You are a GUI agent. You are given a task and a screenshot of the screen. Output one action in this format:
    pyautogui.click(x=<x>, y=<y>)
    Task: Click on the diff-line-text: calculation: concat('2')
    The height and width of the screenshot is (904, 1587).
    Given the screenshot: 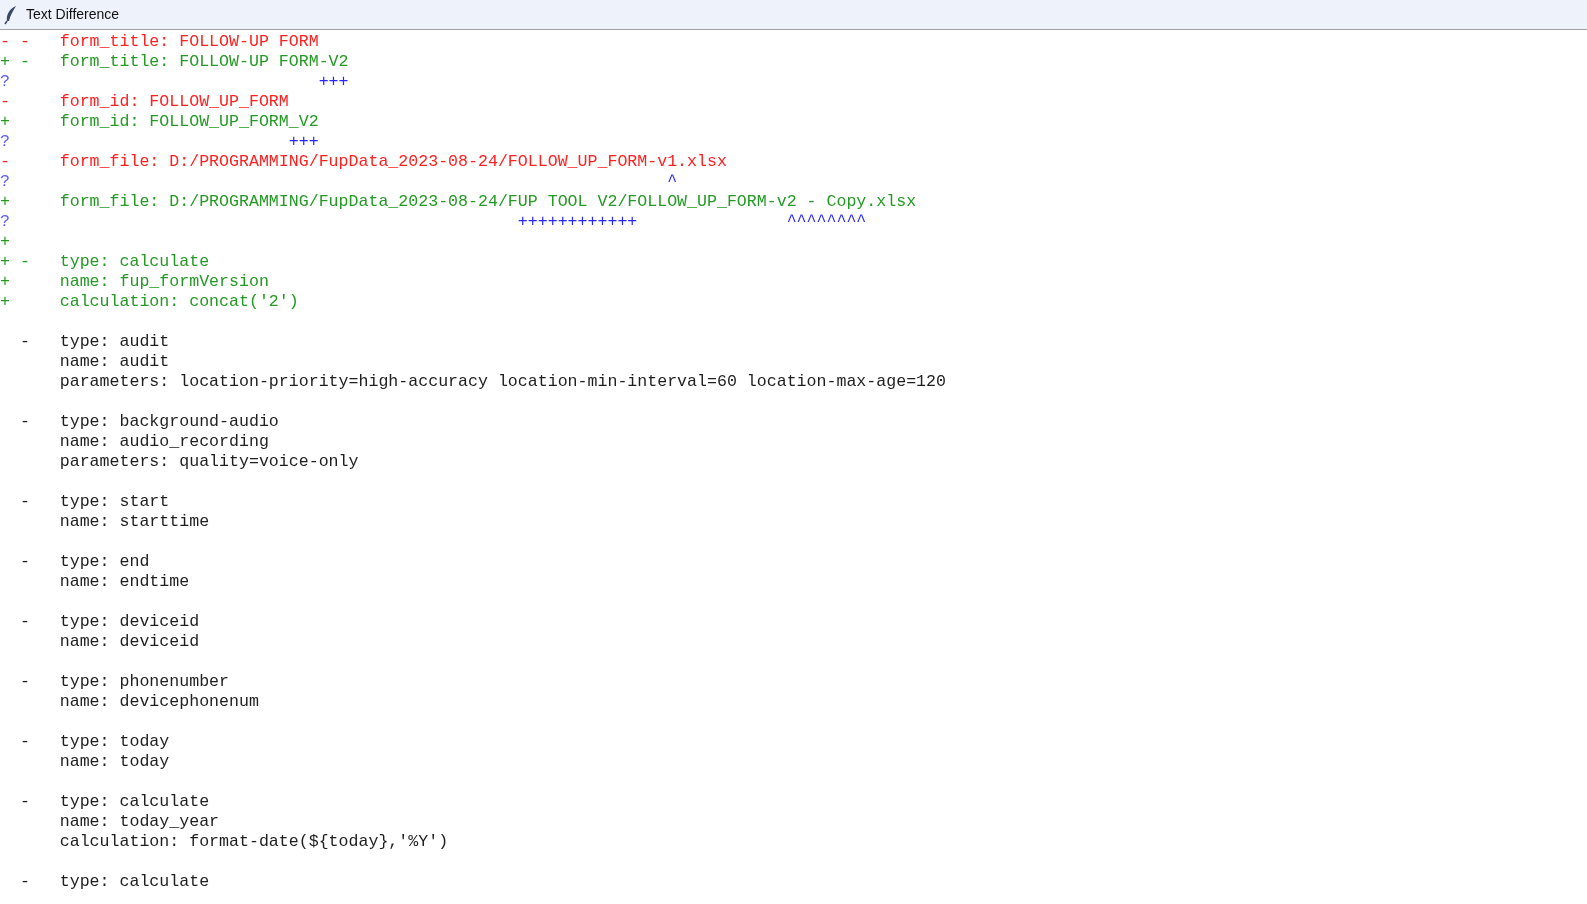 What is the action you would take?
    pyautogui.click(x=179, y=302)
    